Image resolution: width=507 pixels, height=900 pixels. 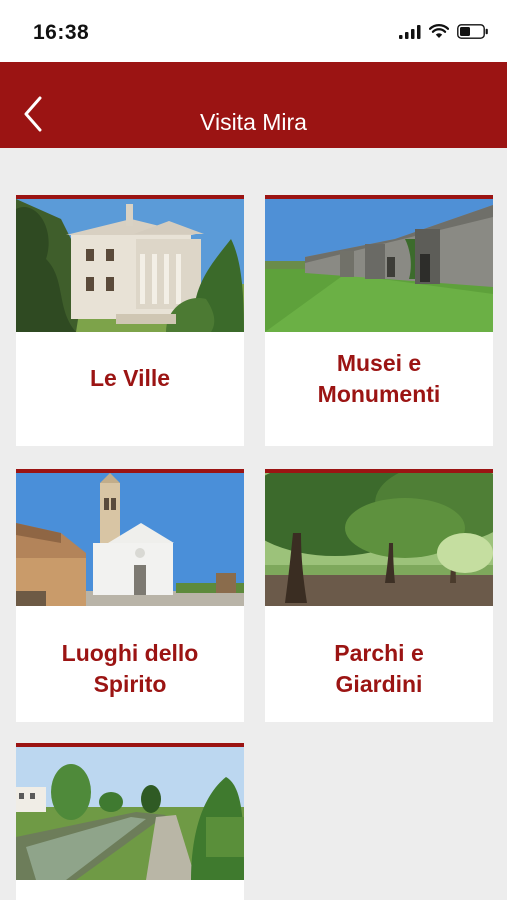 I want to click on status-bar: 16:38, so click(x=253, y=31).